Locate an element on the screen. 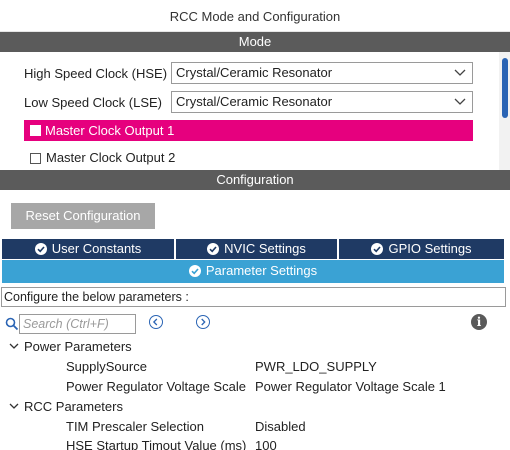  lse-select: Crystal/Ceramic Resonator is located at coordinates (322, 102).